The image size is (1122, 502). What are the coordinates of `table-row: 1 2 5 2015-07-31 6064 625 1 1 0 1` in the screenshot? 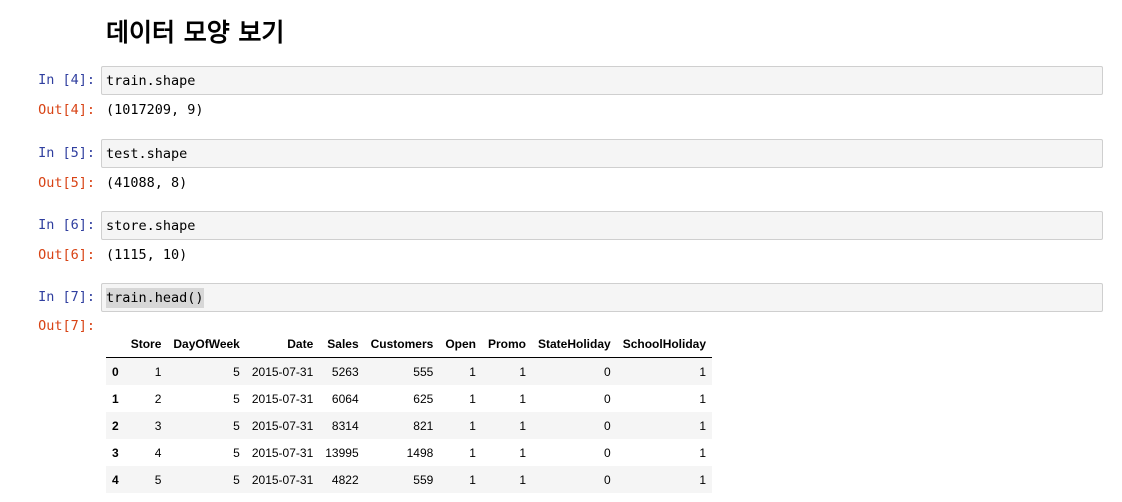 It's located at (409, 398).